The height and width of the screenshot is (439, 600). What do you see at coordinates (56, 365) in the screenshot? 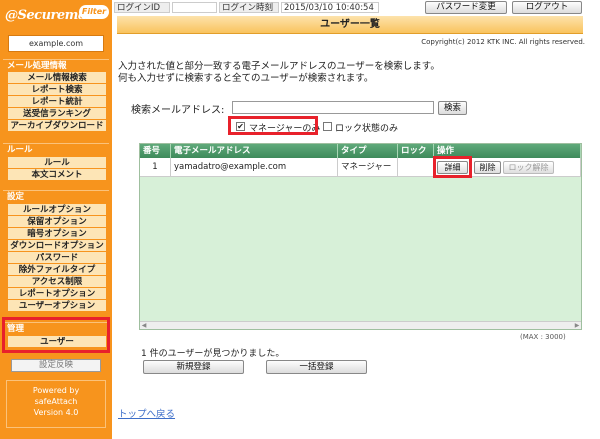
I see `apply-settings-button: 設定反映` at bounding box center [56, 365].